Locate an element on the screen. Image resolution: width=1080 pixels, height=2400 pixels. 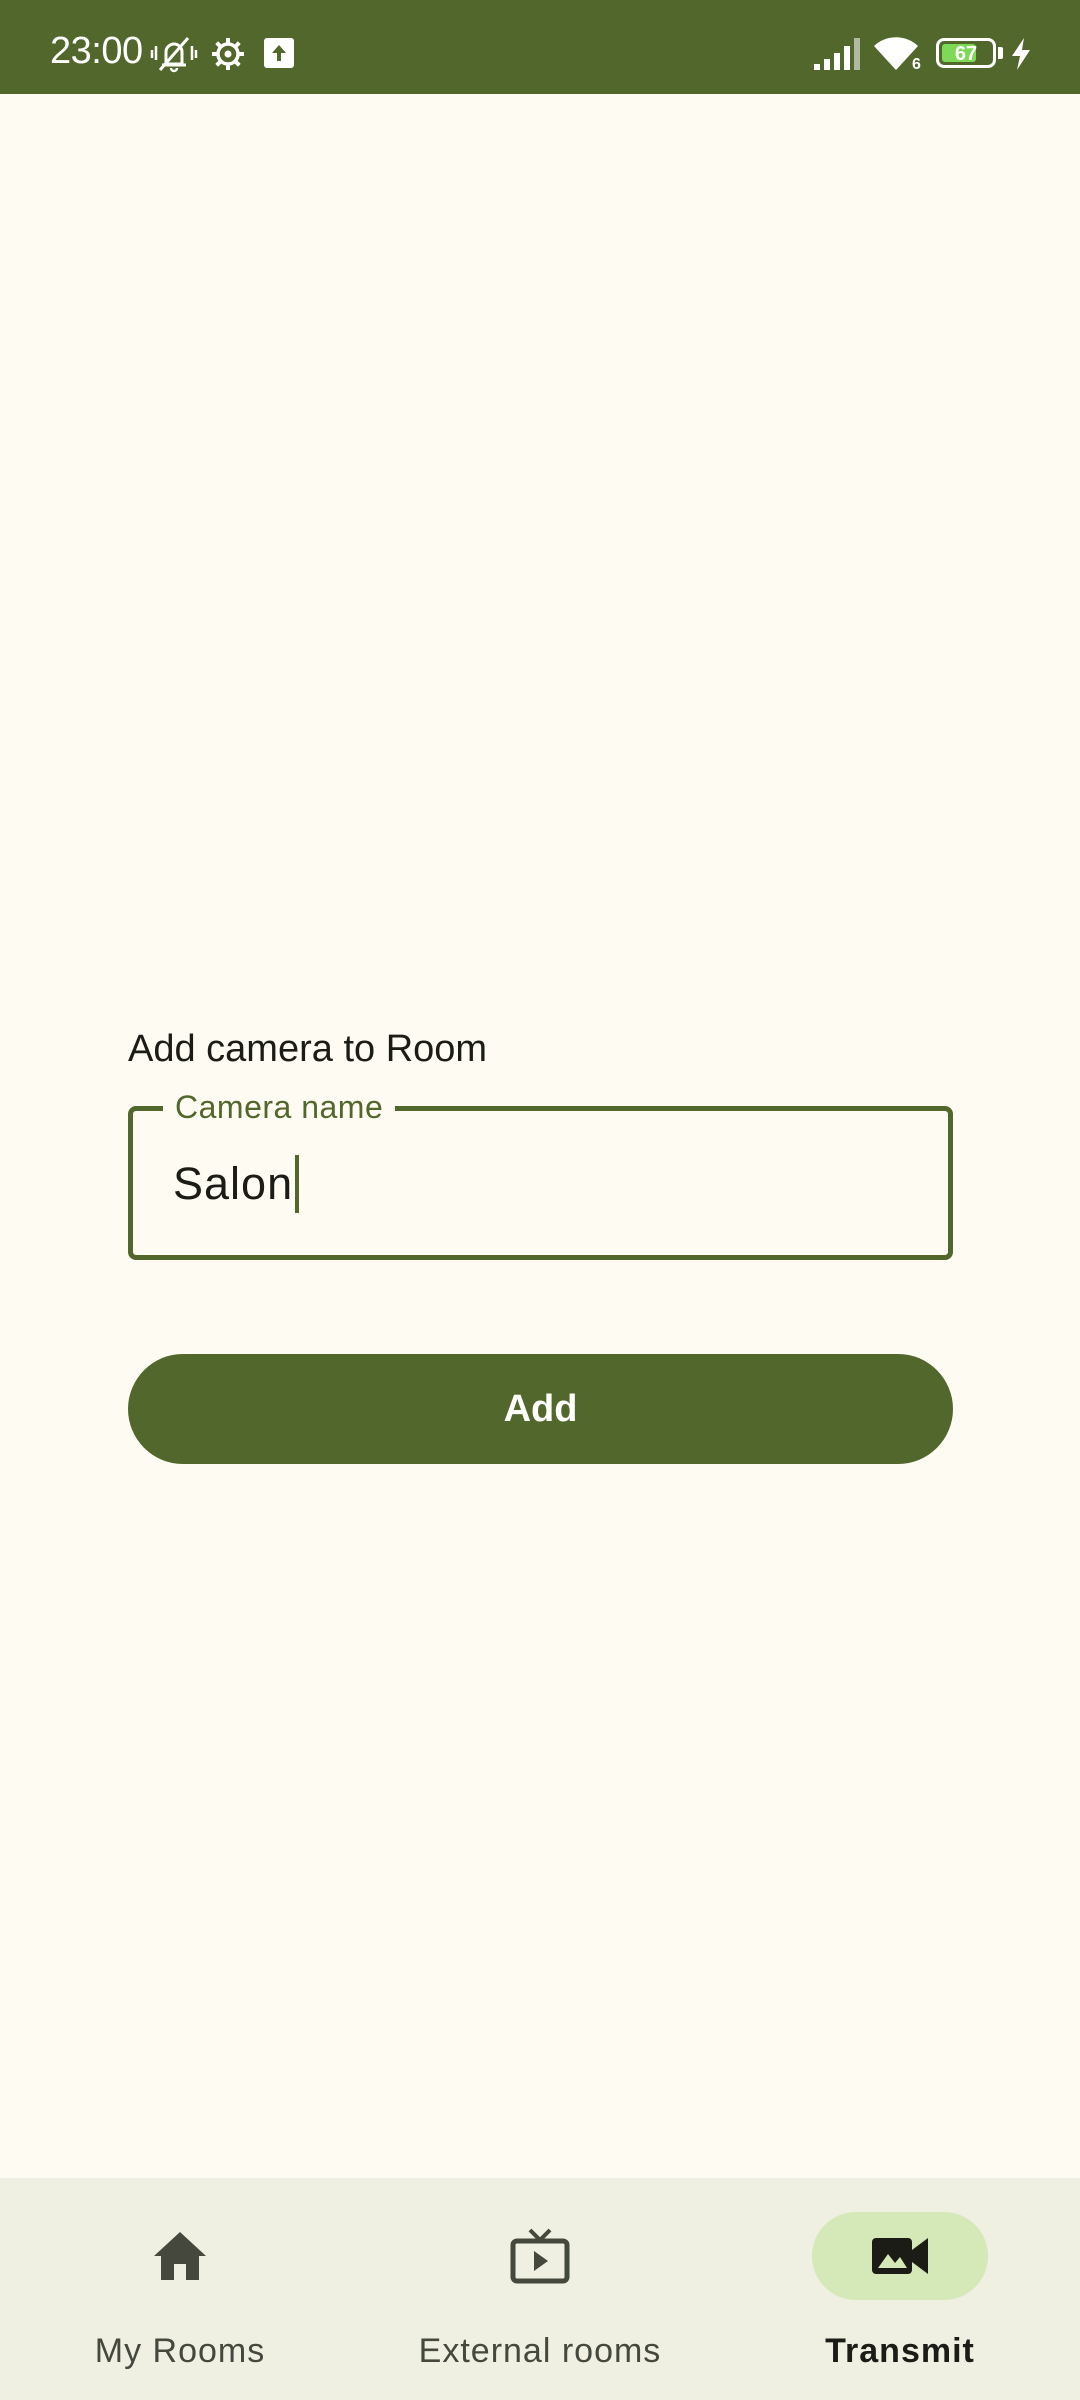
nav-item-external-rooms: External rooms is located at coordinates (540, 2289).